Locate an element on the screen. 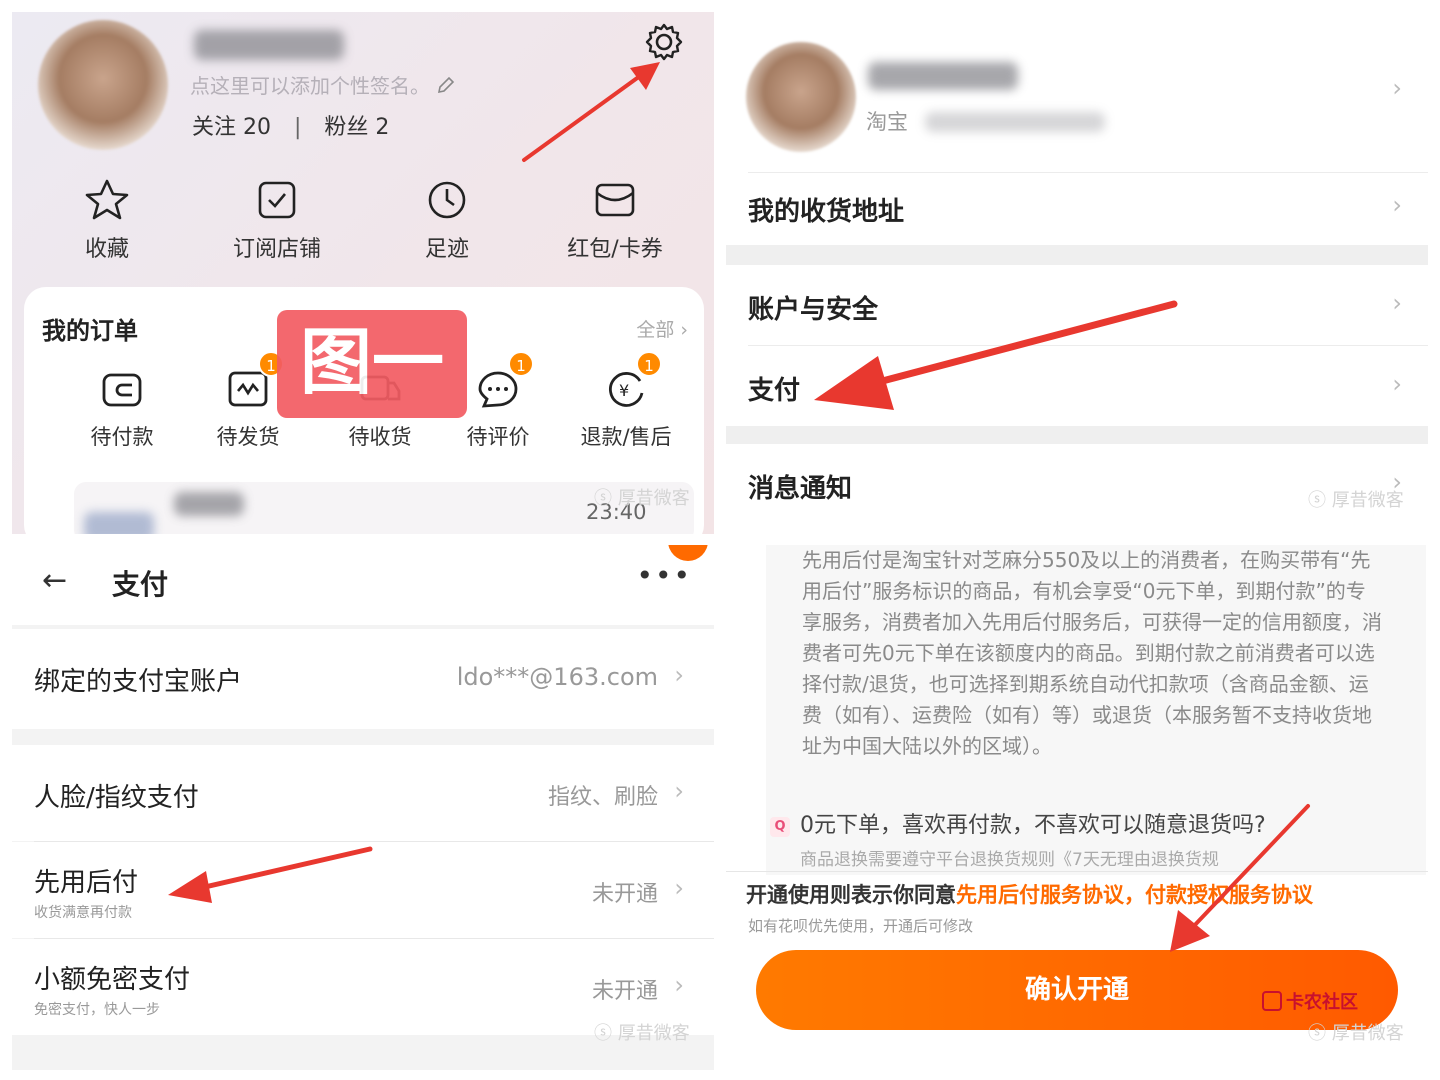 The image size is (1440, 1080). kanong-logo: 卡农社区 is located at coordinates (1310, 1001).